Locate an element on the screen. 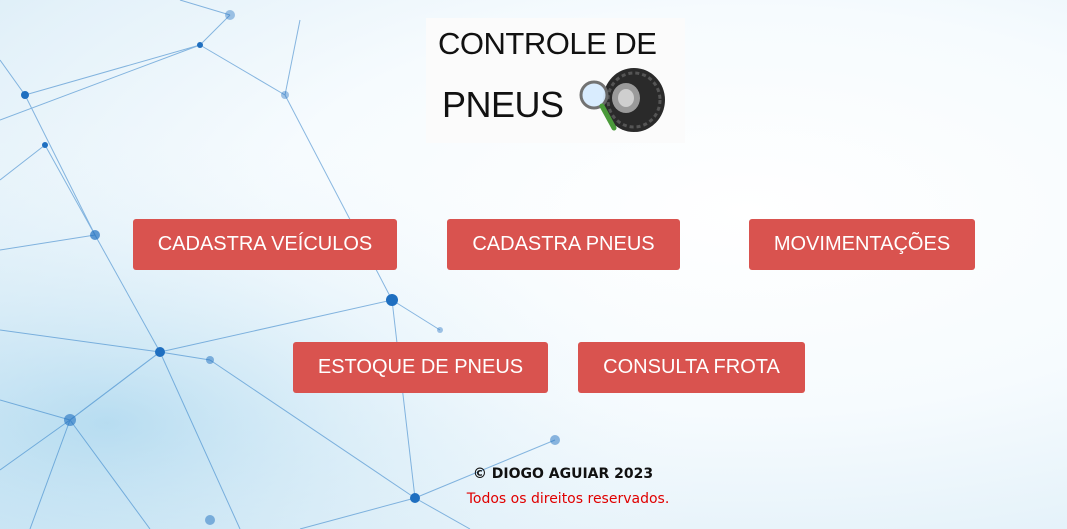 The height and width of the screenshot is (529, 1067). cadastra-pneus-button: CADASTRA PNEUS is located at coordinates (563, 244).